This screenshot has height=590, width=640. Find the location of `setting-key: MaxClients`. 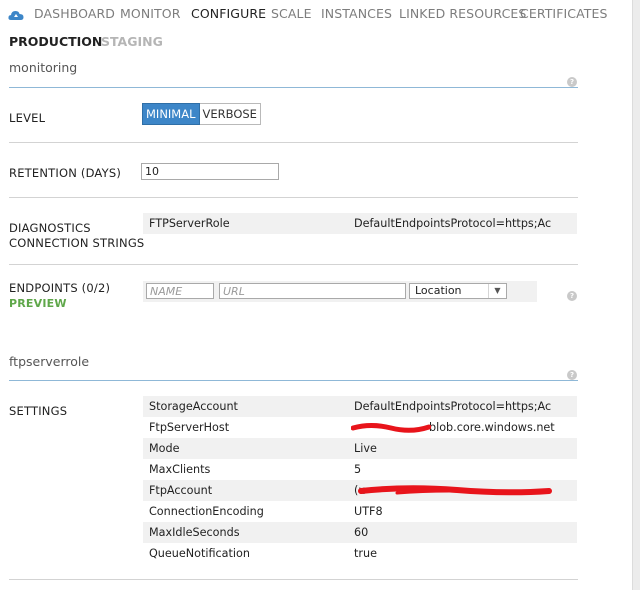

setting-key: MaxClients is located at coordinates (180, 469).